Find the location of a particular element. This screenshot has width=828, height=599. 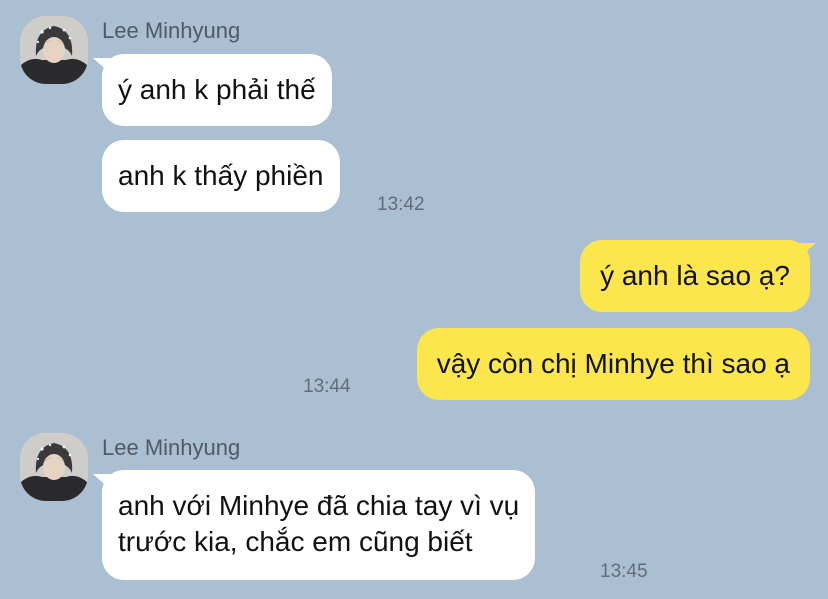

message-timestamp: 13:45 is located at coordinates (624, 571).